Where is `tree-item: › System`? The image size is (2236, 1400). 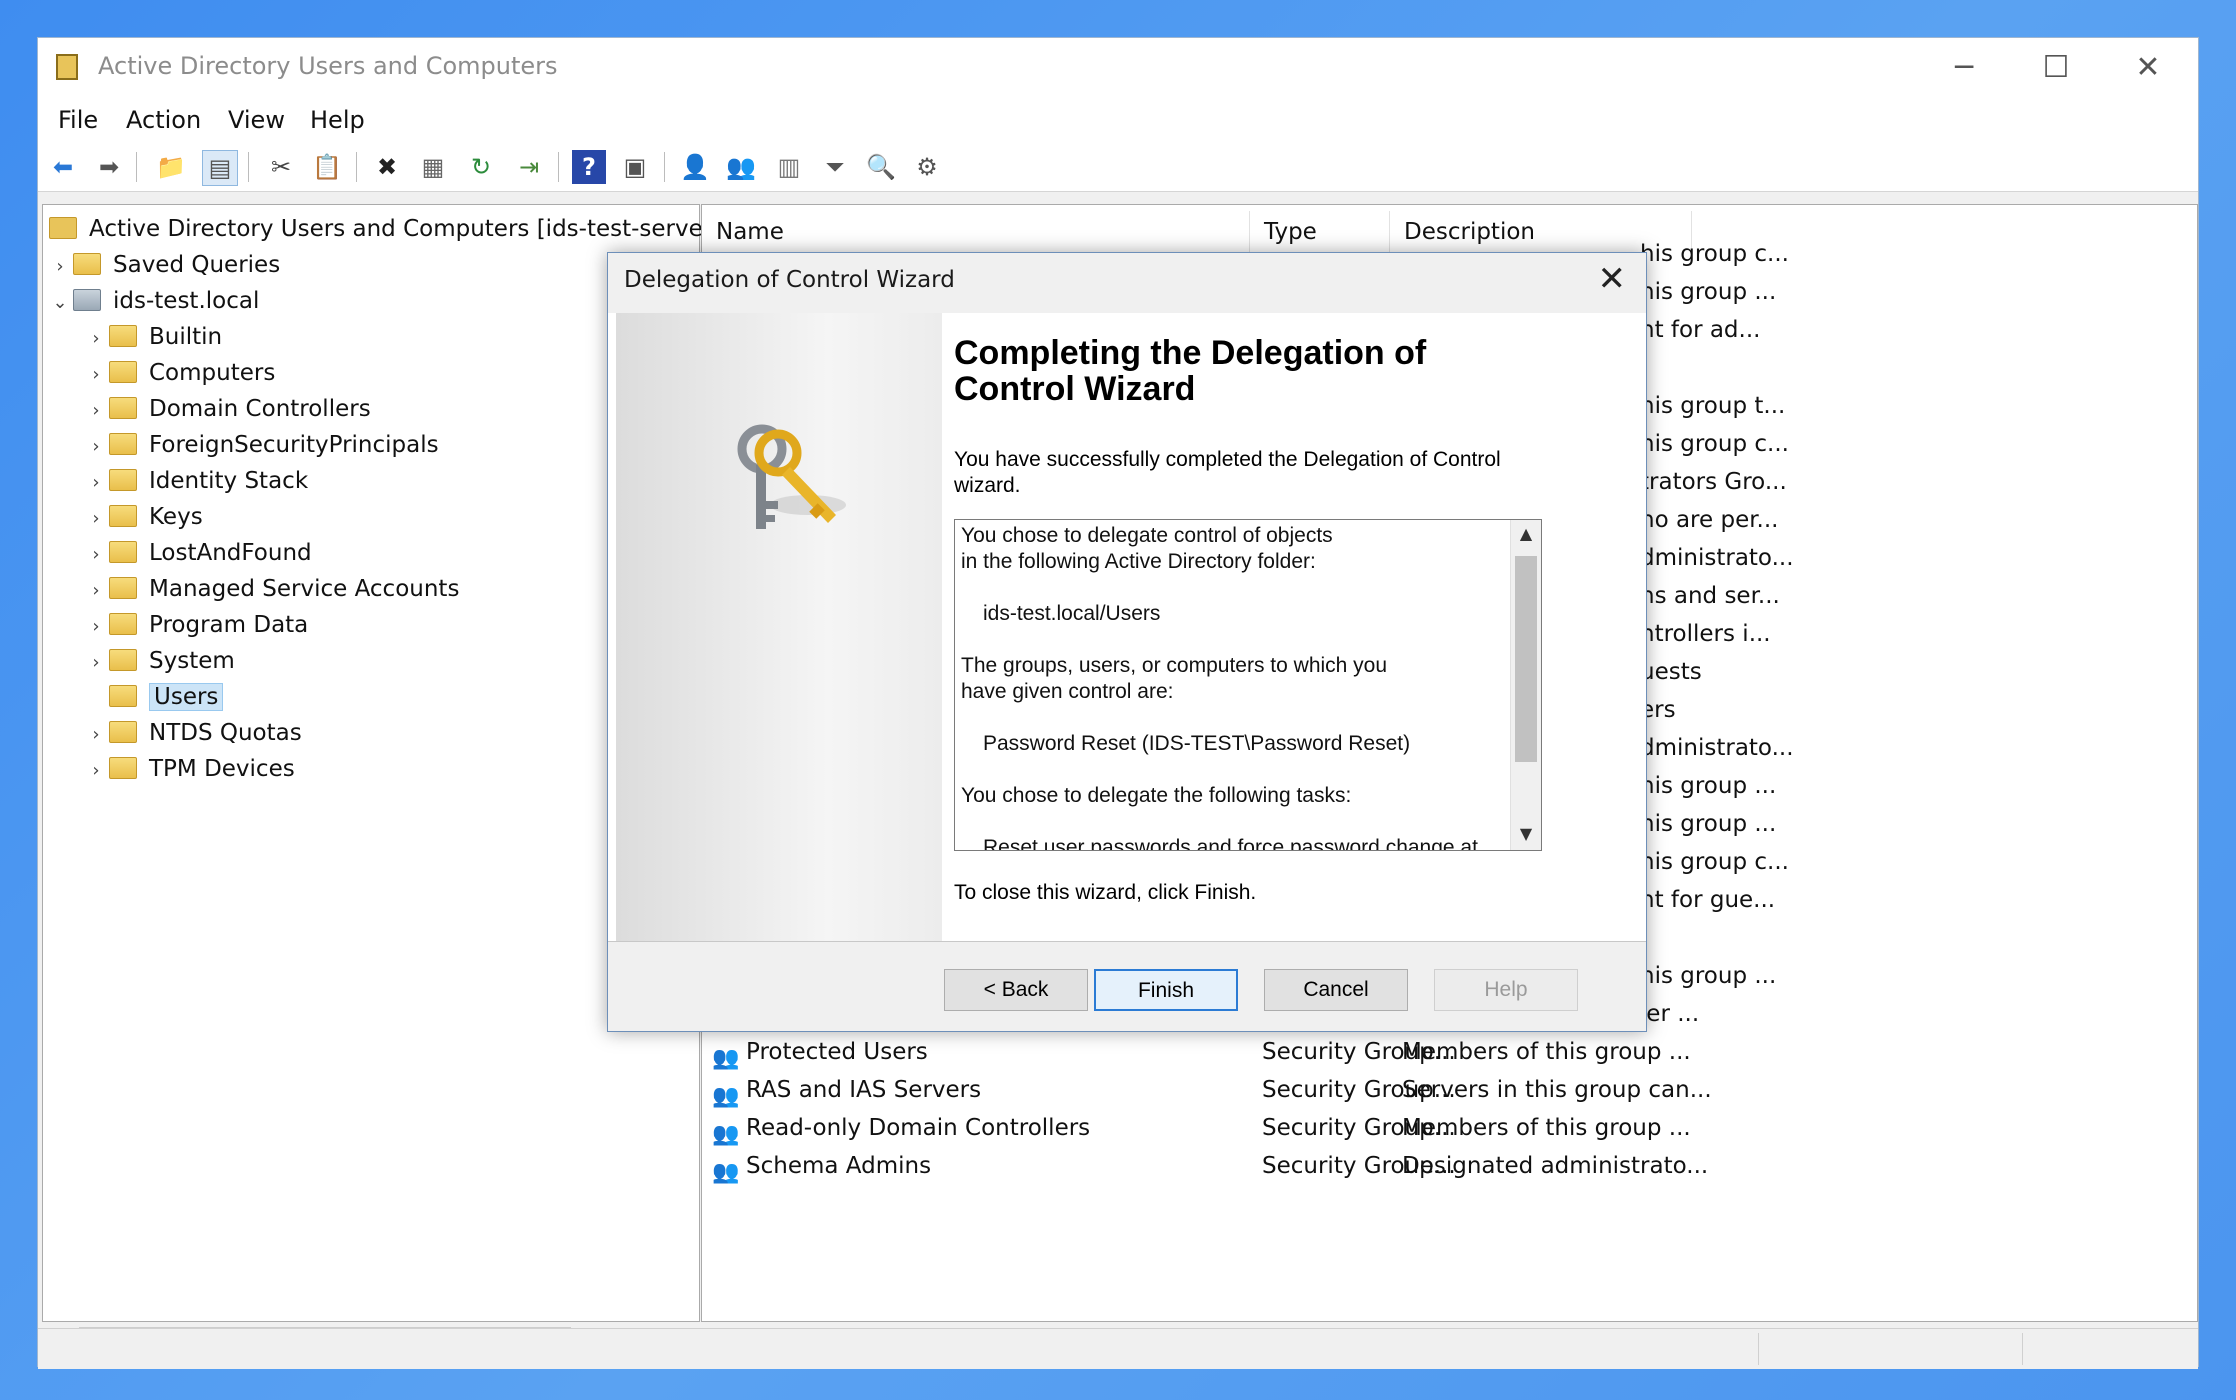
tree-item: › System is located at coordinates (158, 662).